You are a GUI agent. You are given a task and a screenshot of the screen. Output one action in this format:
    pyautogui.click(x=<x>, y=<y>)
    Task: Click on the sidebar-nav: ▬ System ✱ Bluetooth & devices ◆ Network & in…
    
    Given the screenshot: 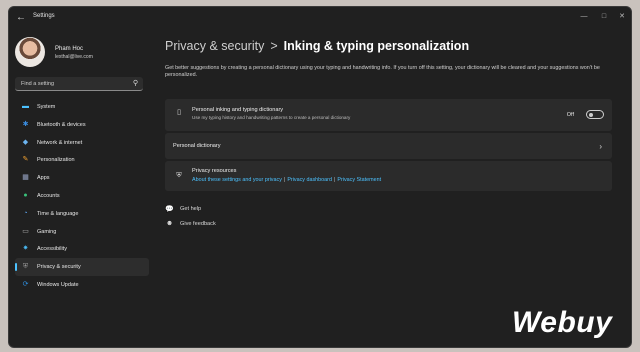 What is the action you would take?
    pyautogui.click(x=82, y=196)
    